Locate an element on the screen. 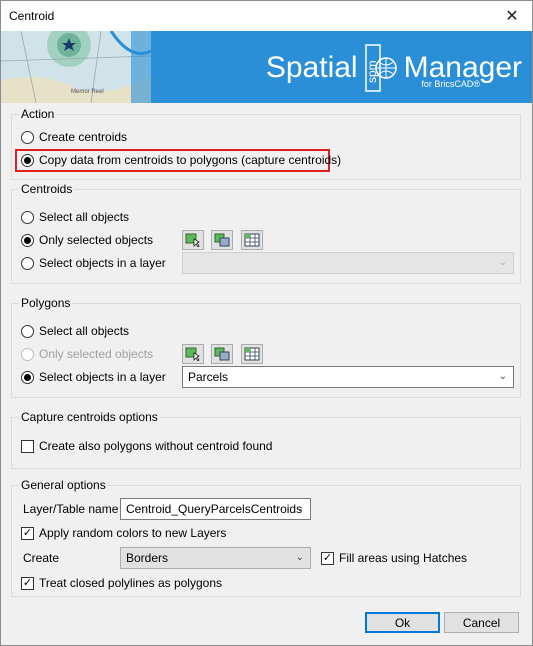 The height and width of the screenshot is (646, 533). centroids-only-selected-option: Only selected objects is located at coordinates (87, 240).